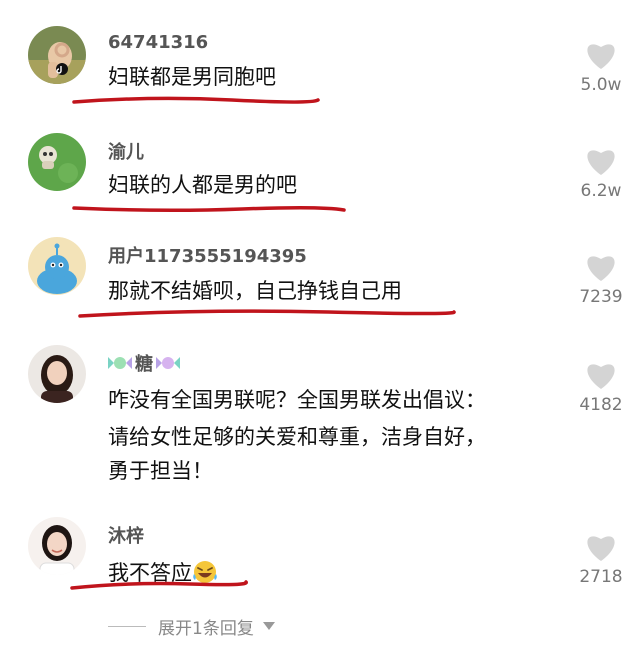 The width and height of the screenshot is (641, 657). I want to click on like-button: 7239, so click(601, 279).